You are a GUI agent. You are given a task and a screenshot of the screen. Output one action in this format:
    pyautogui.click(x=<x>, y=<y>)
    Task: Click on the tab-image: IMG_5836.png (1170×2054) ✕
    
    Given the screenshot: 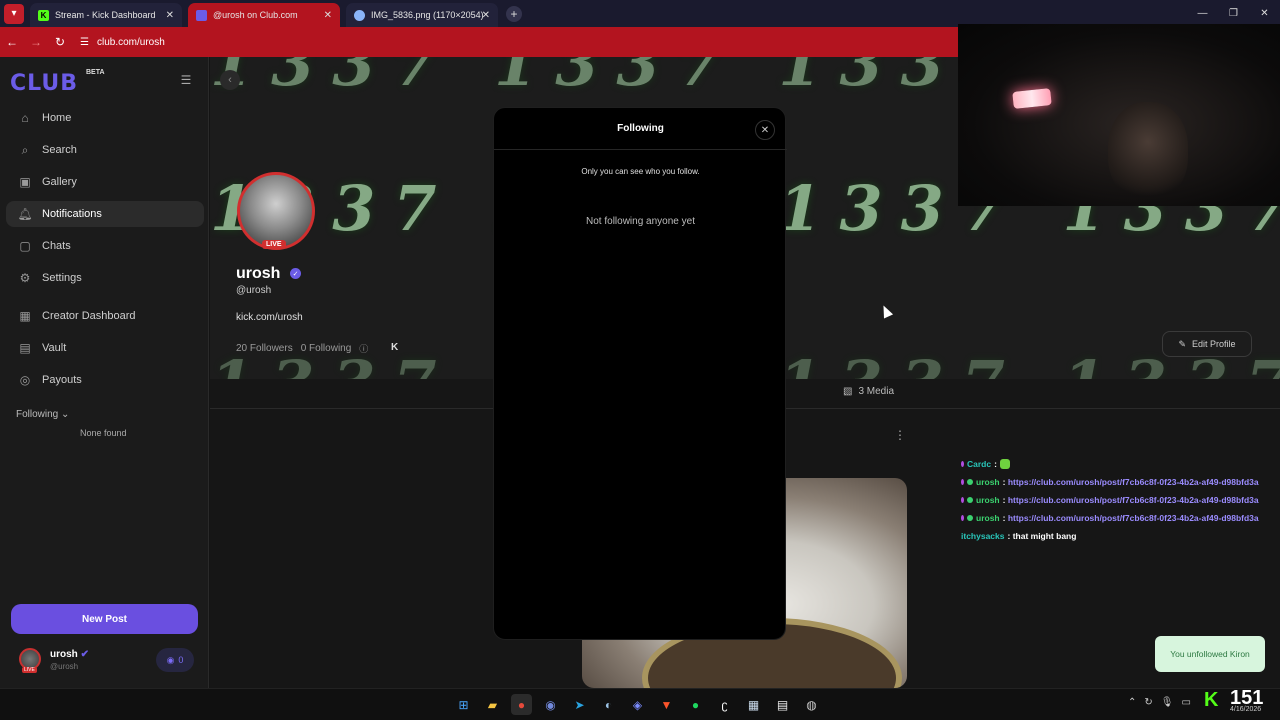 What is the action you would take?
    pyautogui.click(x=422, y=15)
    